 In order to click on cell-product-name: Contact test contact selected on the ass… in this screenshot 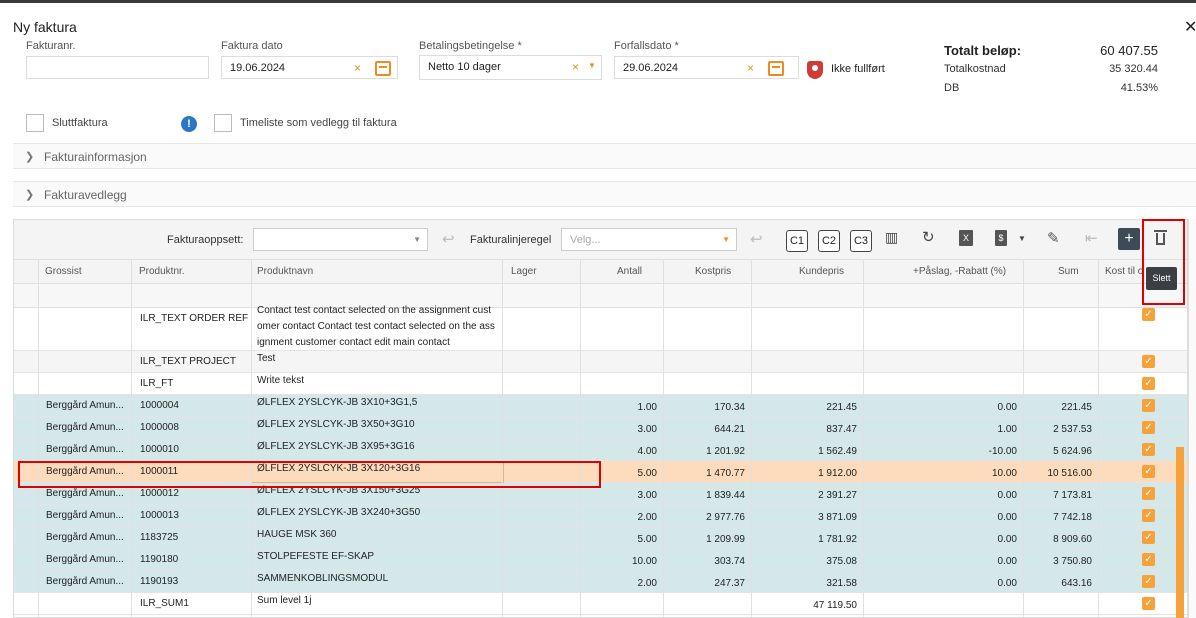, I will do `click(377, 310)`.